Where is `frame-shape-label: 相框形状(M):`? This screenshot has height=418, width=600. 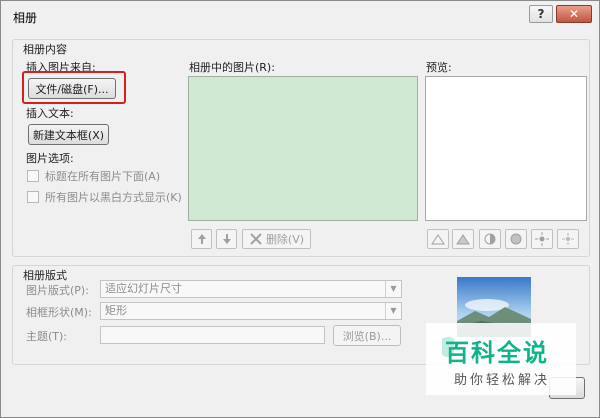 frame-shape-label: 相框形状(M): is located at coordinates (59, 312).